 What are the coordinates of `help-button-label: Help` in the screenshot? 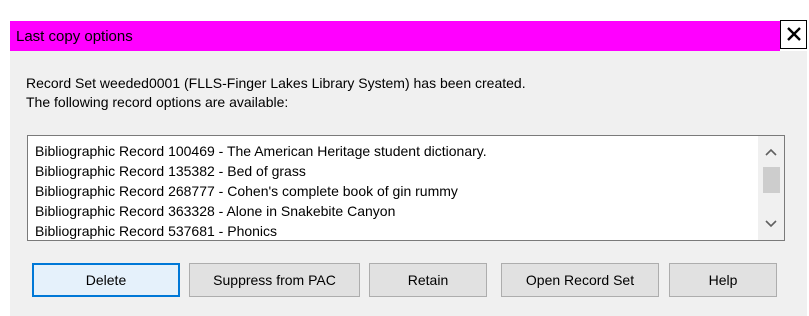 It's located at (723, 280).